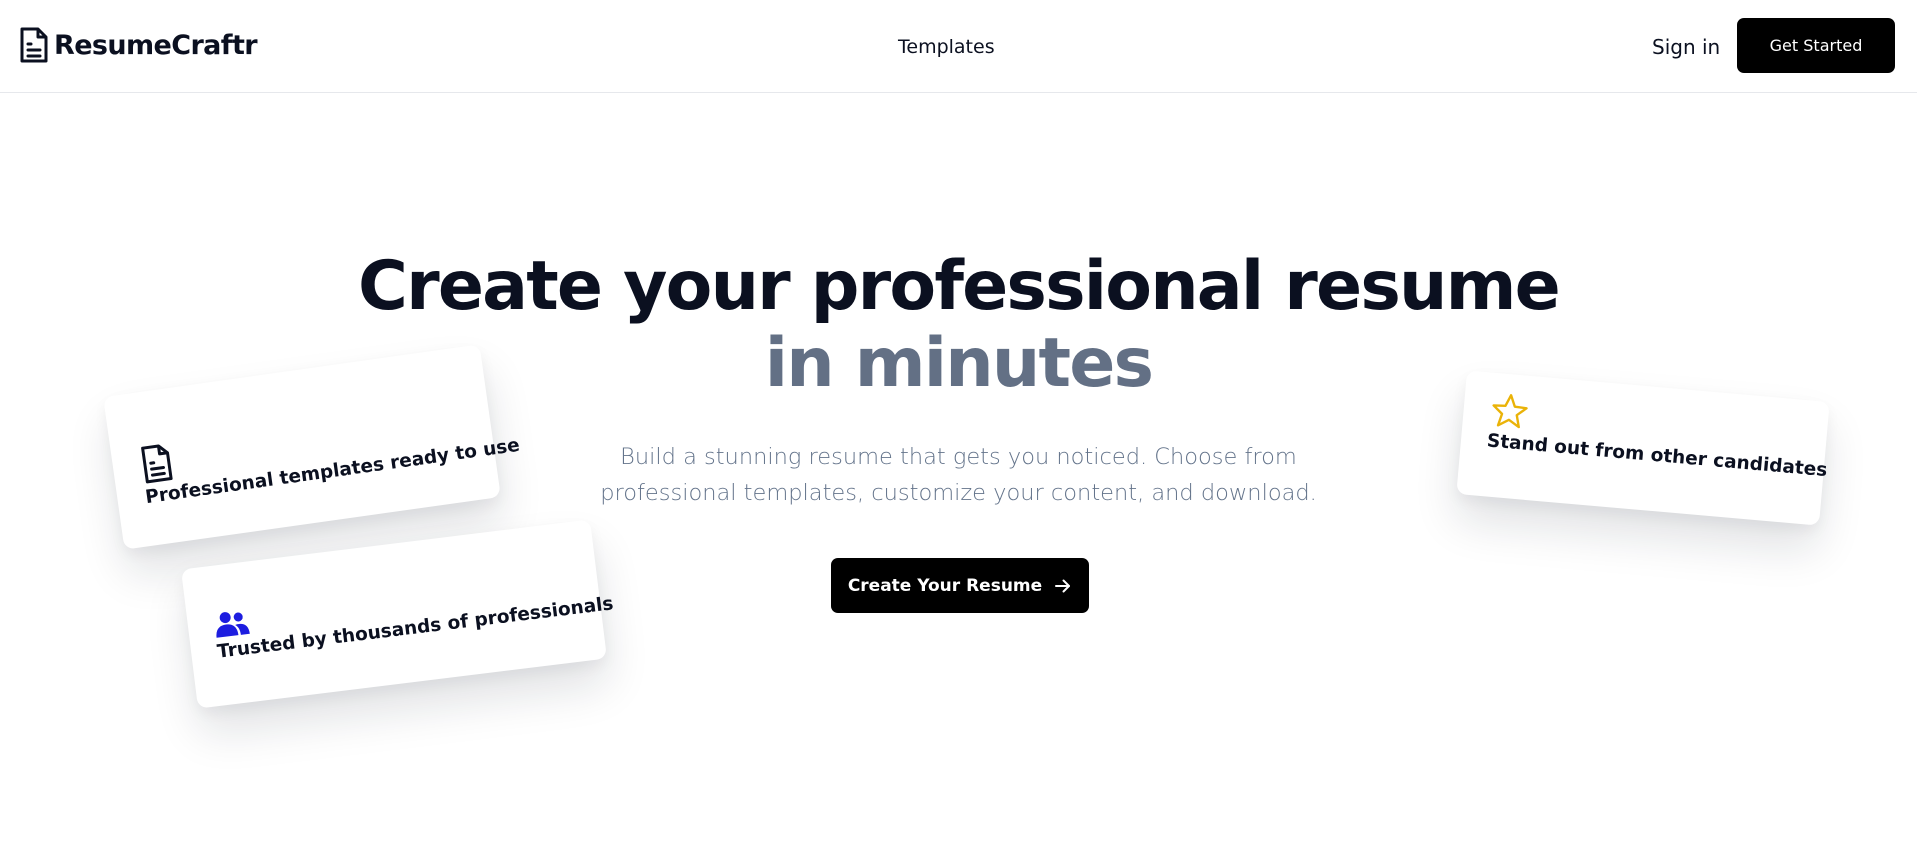 The width and height of the screenshot is (1917, 862). What do you see at coordinates (1510, 411) in the screenshot?
I see `star-icon` at bounding box center [1510, 411].